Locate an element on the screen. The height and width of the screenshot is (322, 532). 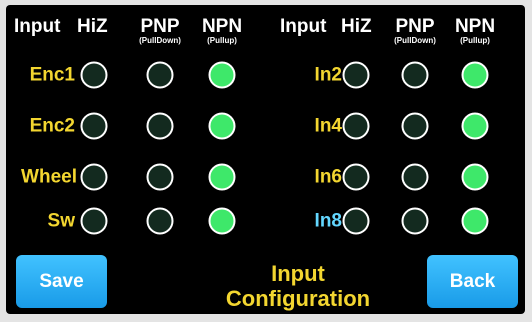
header-pnp-left: PNP is located at coordinates (160, 26).